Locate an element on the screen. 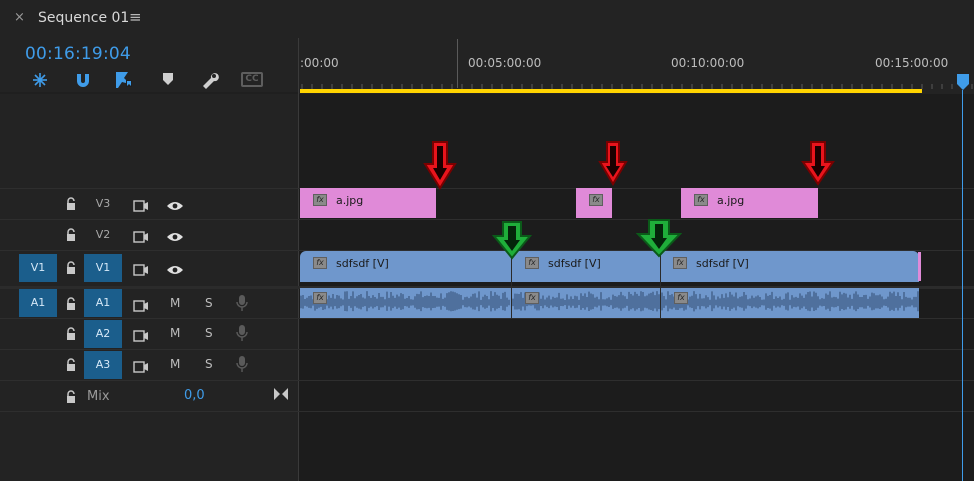  track-label-a2: A2 is located at coordinates (103, 334).